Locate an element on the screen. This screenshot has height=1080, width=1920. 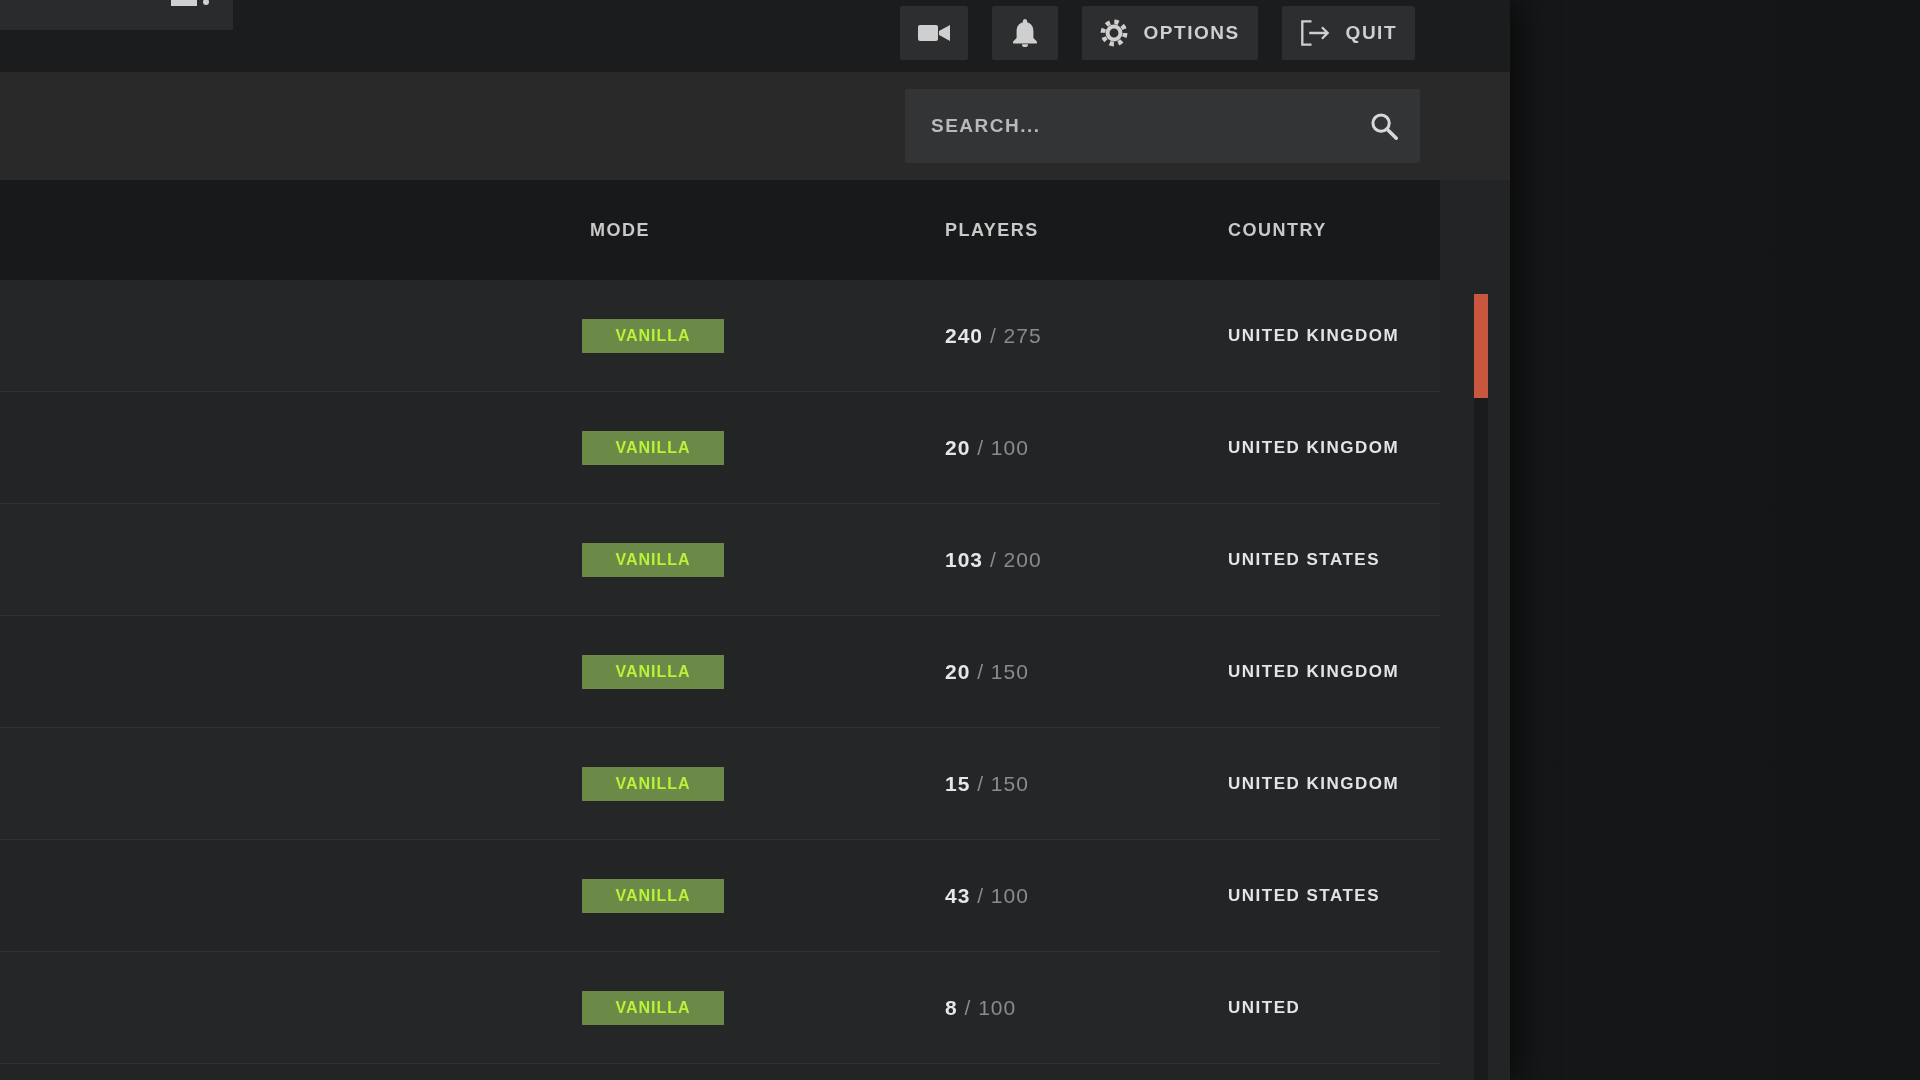
server-row: VANILLA 103 / 200 UNITED STATES is located at coordinates (720, 560).